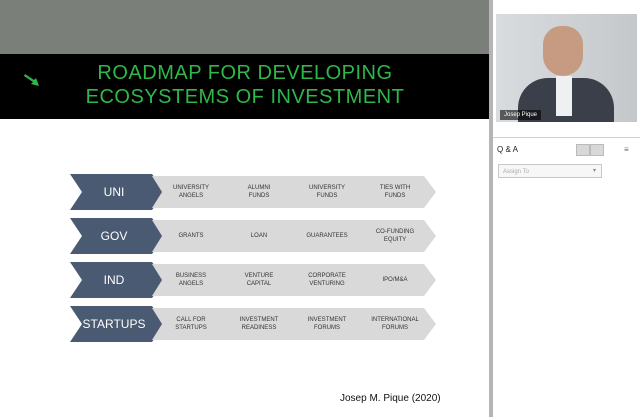  What do you see at coordinates (31, 80) in the screenshot?
I see `green-arrow-icon` at bounding box center [31, 80].